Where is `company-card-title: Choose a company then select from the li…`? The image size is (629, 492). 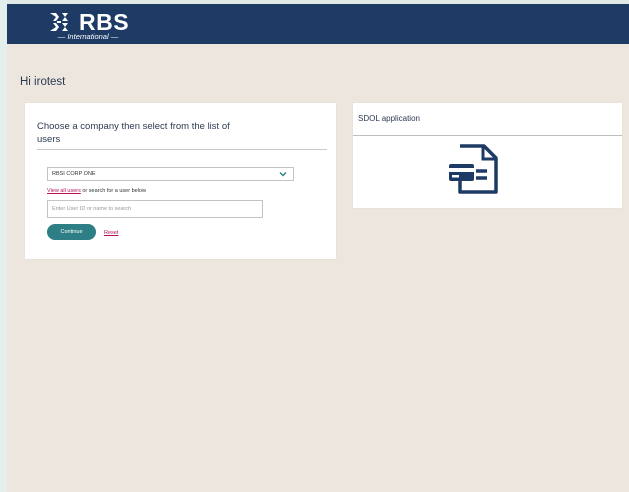
company-card-title: Choose a company then select from the li… is located at coordinates (133, 133).